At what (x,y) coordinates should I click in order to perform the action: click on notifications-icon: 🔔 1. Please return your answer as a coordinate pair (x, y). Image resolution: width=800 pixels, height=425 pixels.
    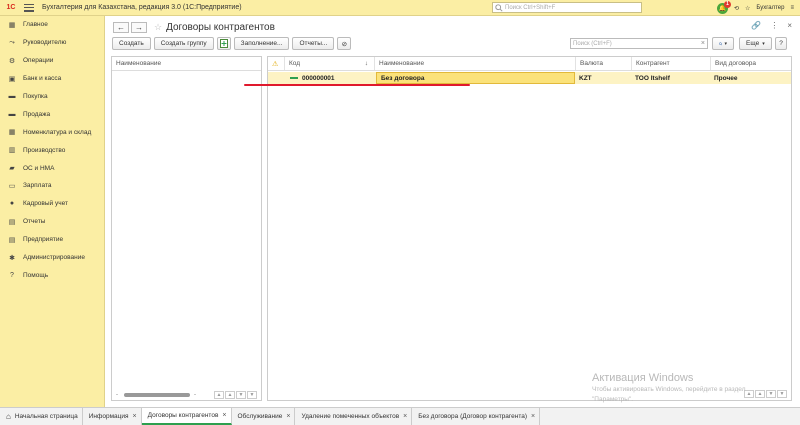
    Looking at the image, I should click on (724, 7).